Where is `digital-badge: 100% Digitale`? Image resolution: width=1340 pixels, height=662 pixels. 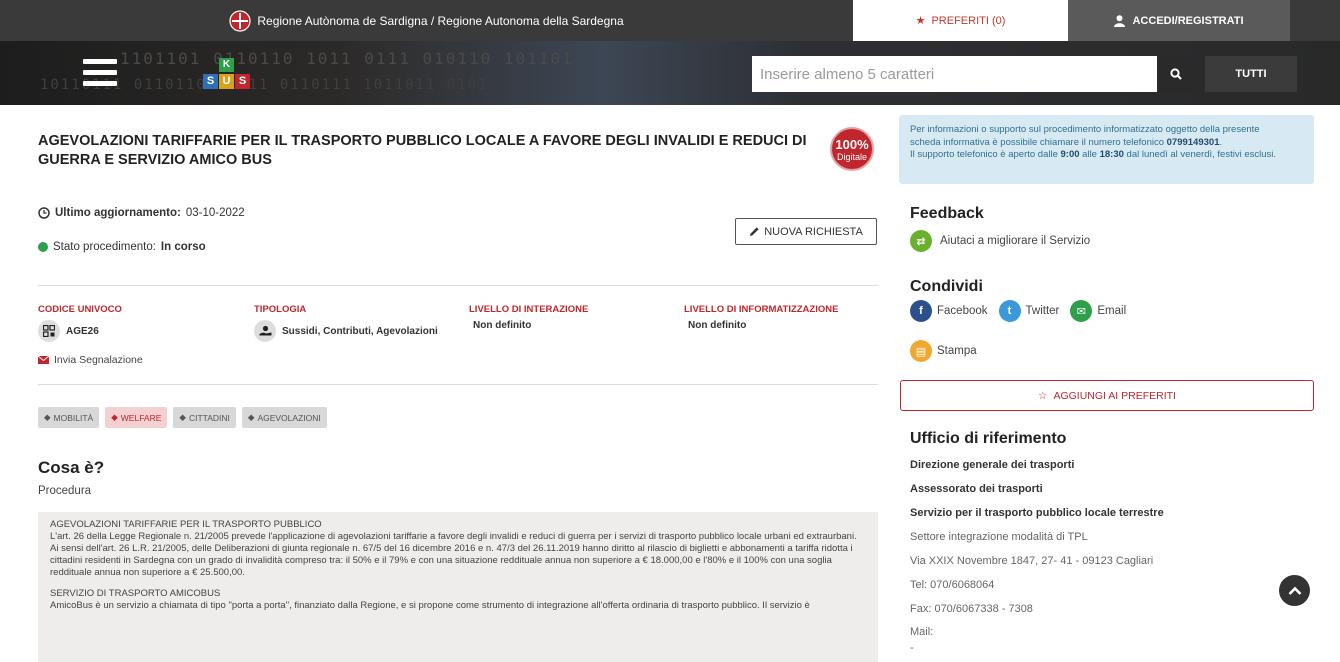
digital-badge: 100% Digitale is located at coordinates (852, 149).